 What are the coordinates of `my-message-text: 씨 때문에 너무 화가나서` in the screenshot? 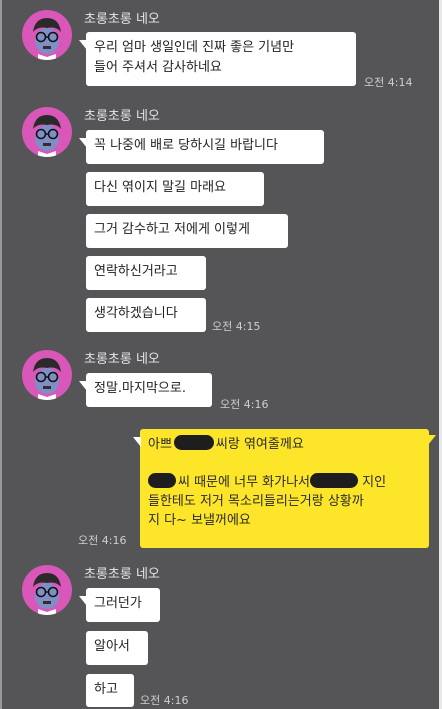 It's located at (244, 482).